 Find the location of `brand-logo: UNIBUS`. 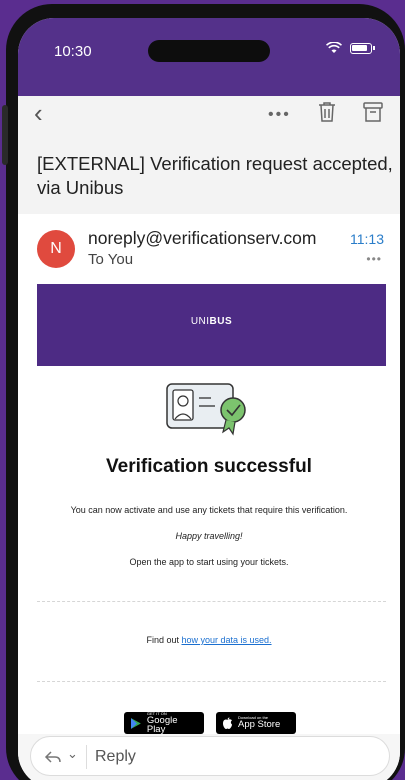

brand-logo: UNIBUS is located at coordinates (211, 321).